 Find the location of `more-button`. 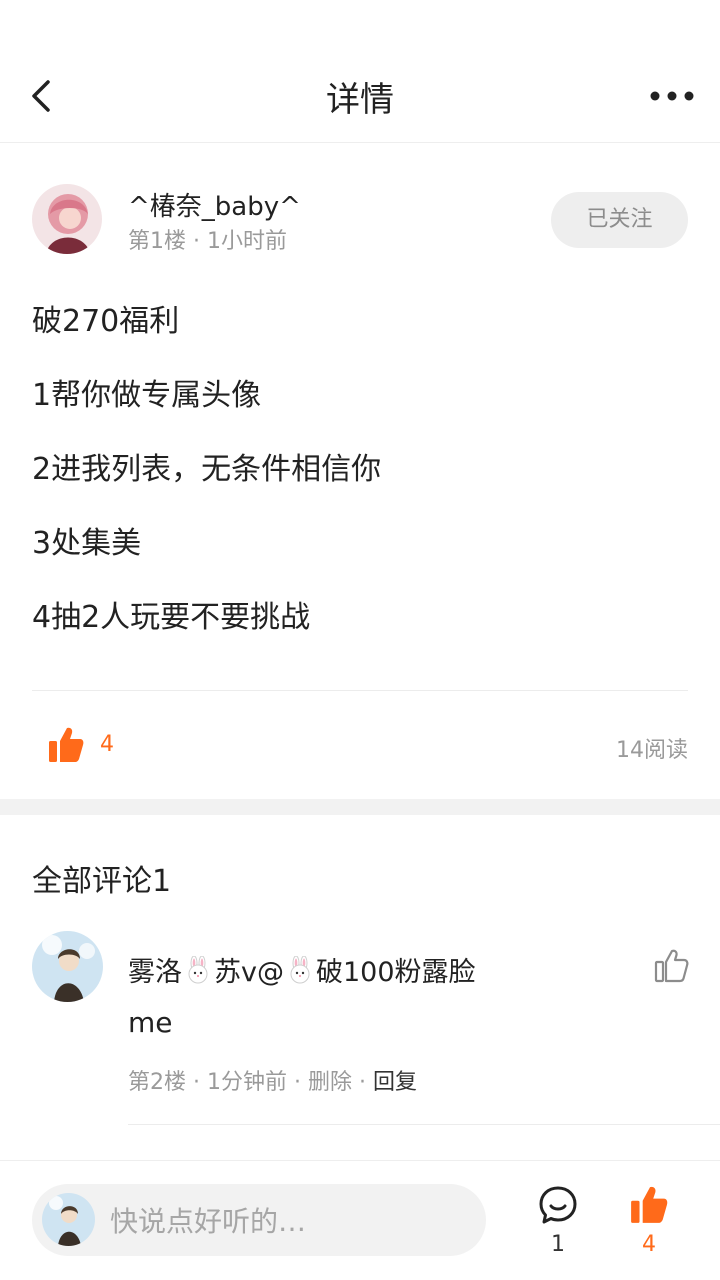

more-button is located at coordinates (672, 96).